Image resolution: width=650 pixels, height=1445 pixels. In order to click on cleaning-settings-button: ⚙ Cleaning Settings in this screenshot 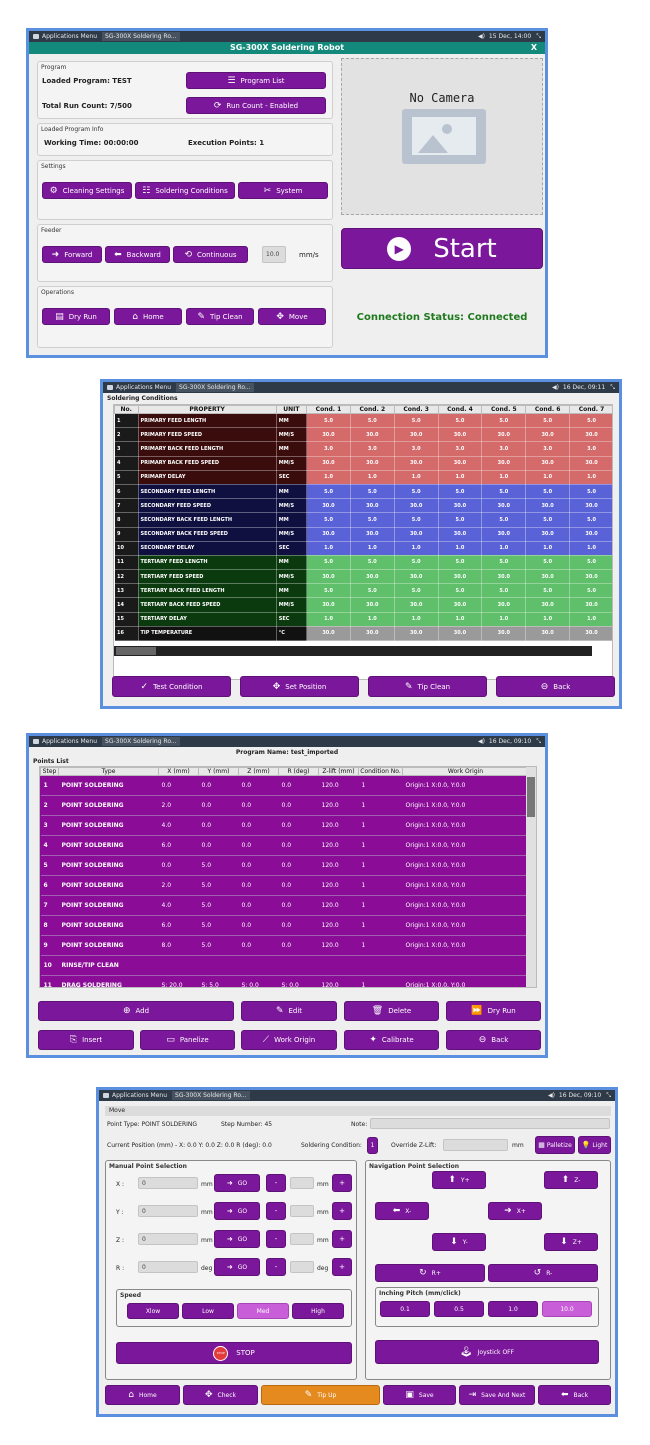, I will do `click(87, 190)`.